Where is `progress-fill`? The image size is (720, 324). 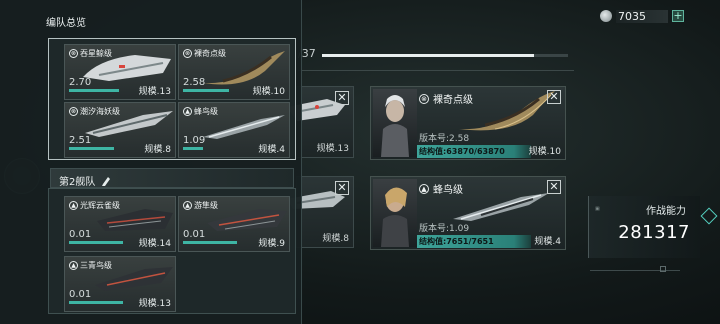
progress-fill is located at coordinates (428, 55).